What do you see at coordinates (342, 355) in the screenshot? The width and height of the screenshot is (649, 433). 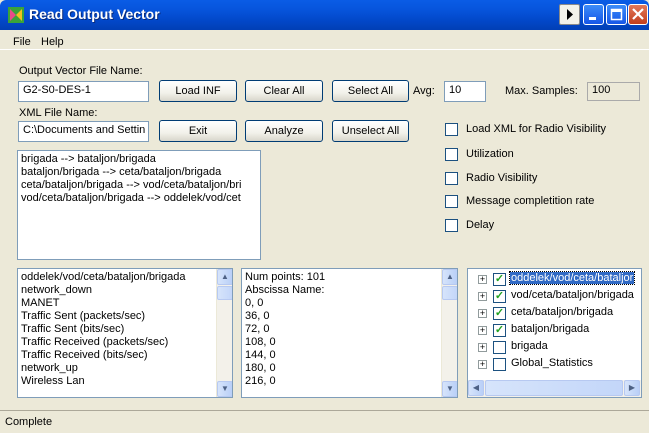 I see `list-item: 144, 0` at bounding box center [342, 355].